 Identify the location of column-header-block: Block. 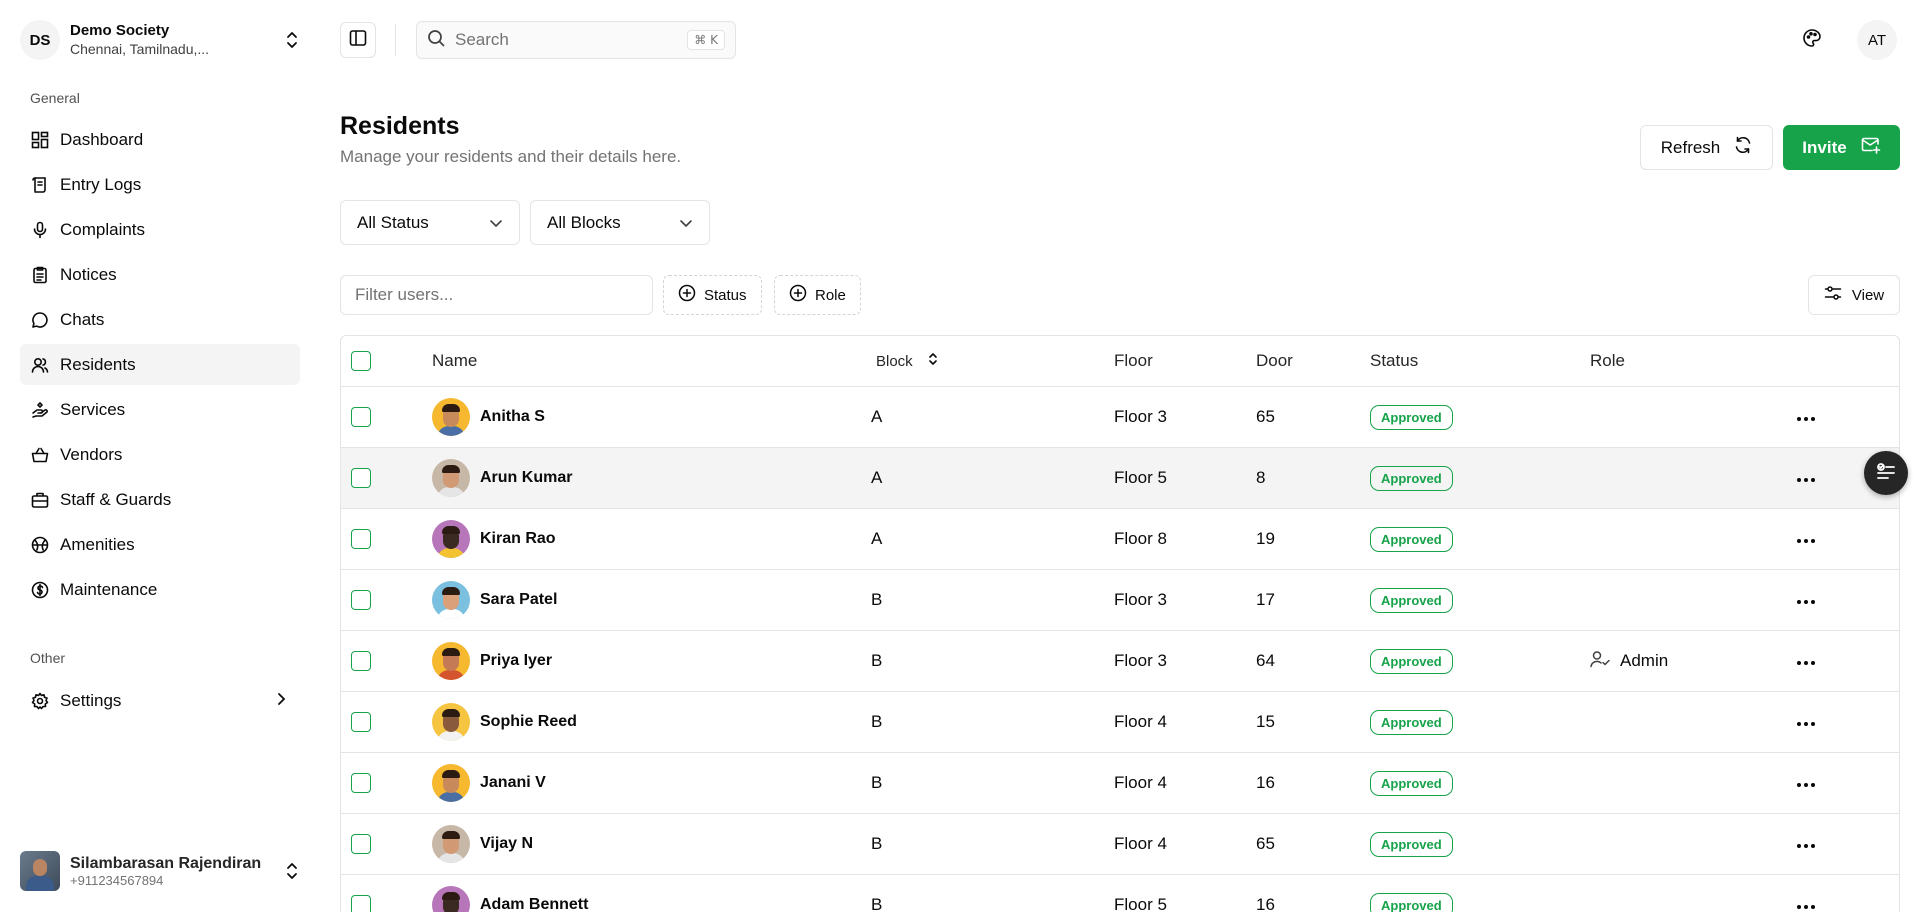
(907, 361).